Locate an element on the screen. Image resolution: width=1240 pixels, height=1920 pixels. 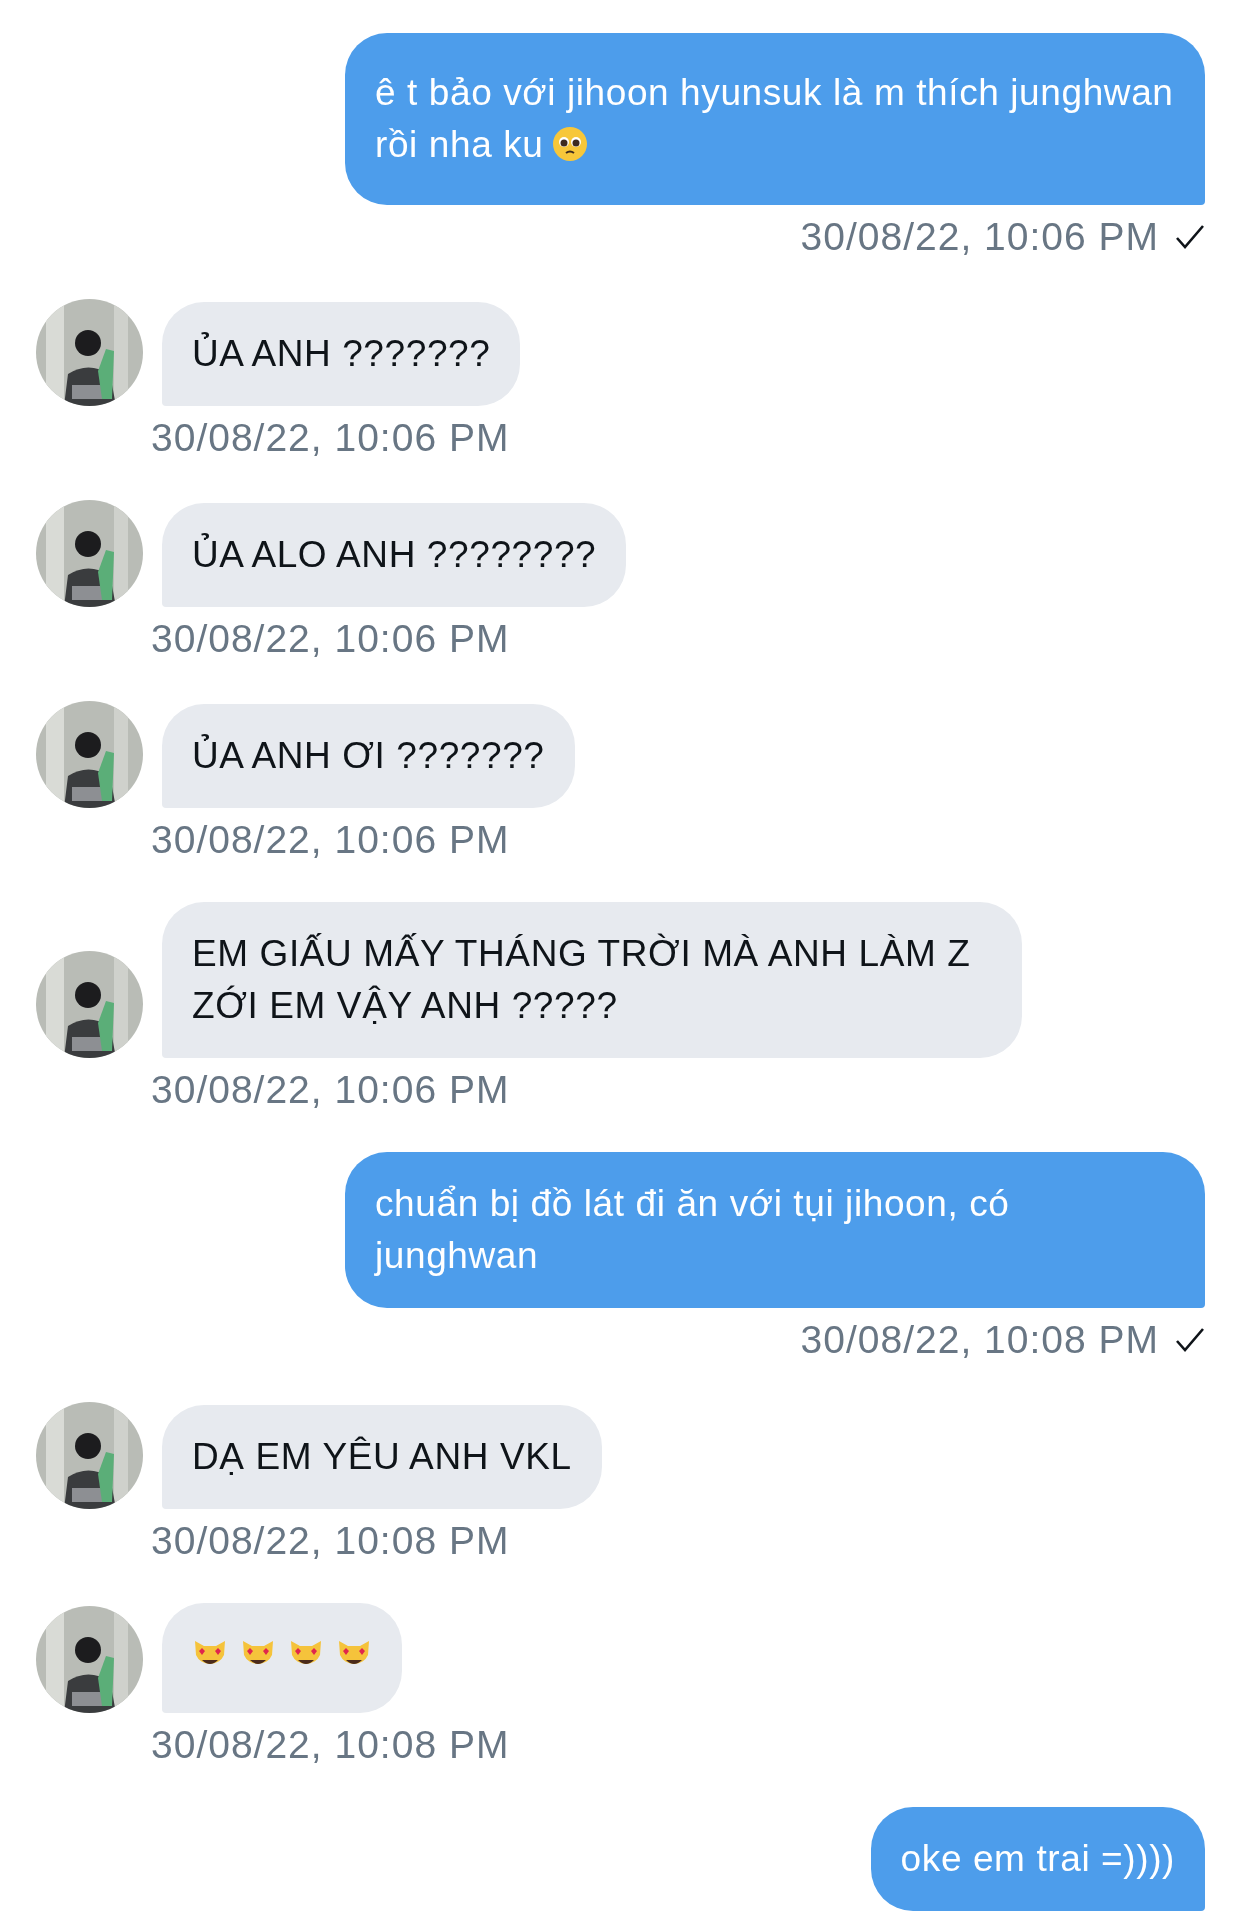
message-bubble: DẠ EM YÊU ANH VKL is located at coordinates (382, 1457).